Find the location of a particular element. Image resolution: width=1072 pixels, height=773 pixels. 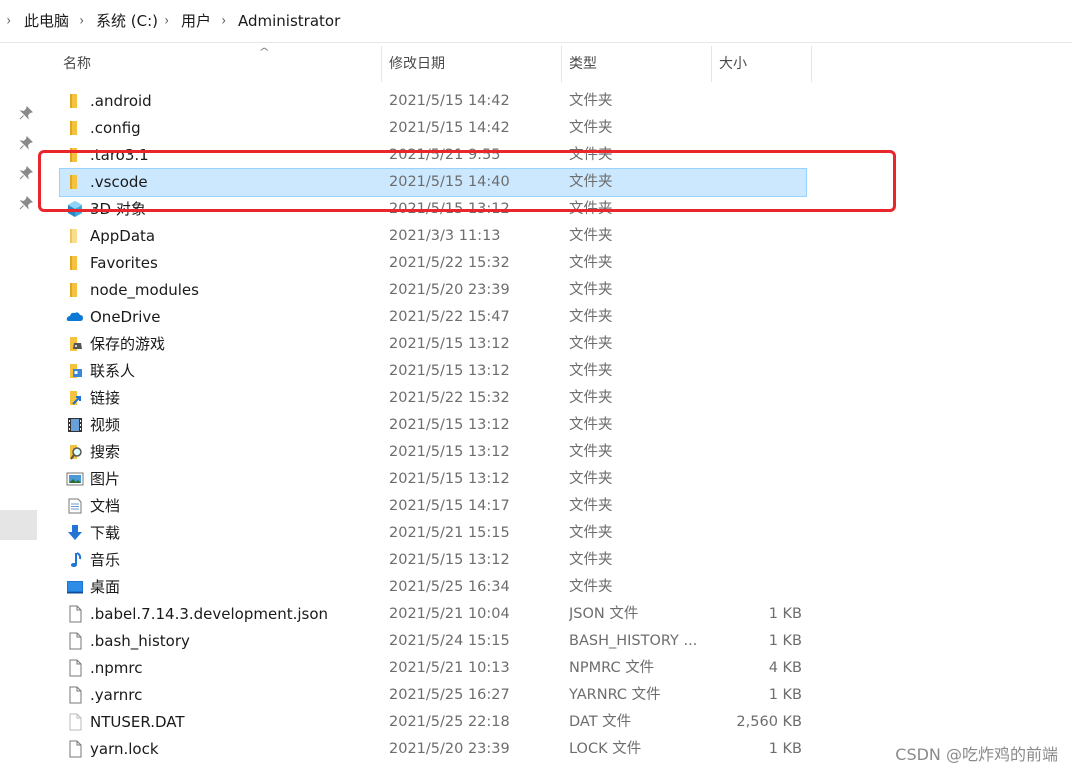

column-header-bar: ^ 名称 修改日期 类型 大小 is located at coordinates (429, 64).